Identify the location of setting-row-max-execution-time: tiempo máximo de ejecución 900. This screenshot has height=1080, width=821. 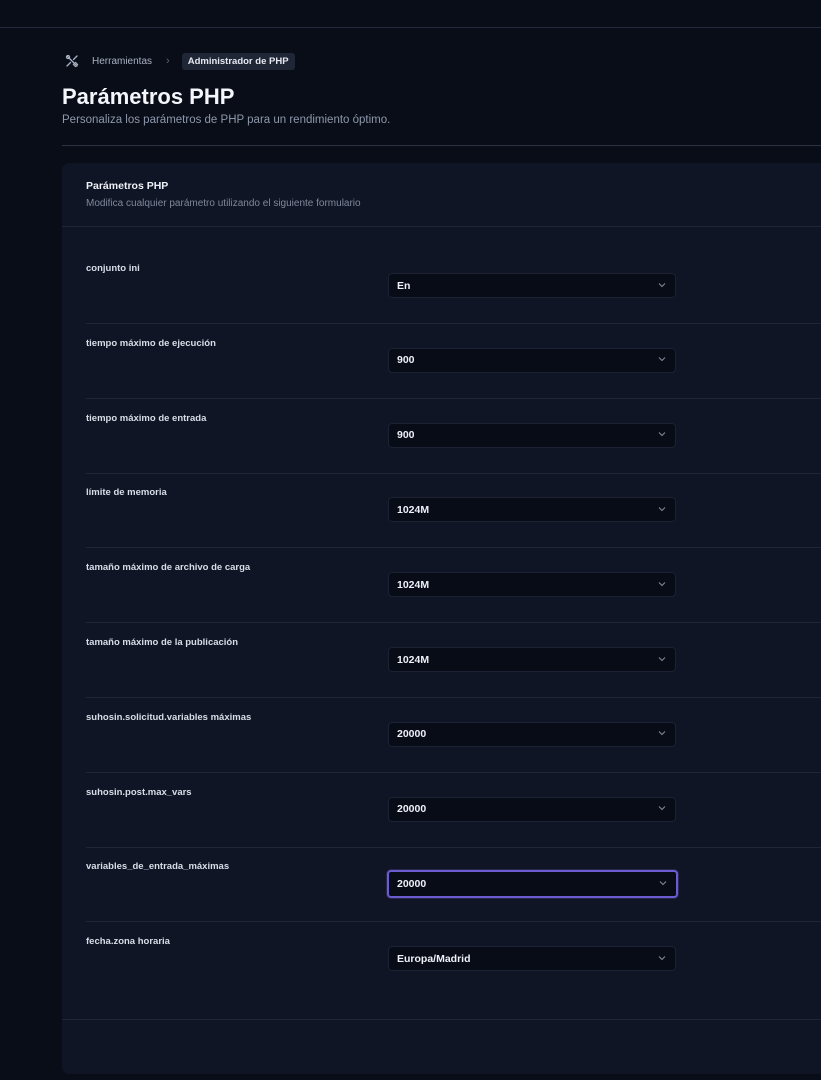
(441, 361).